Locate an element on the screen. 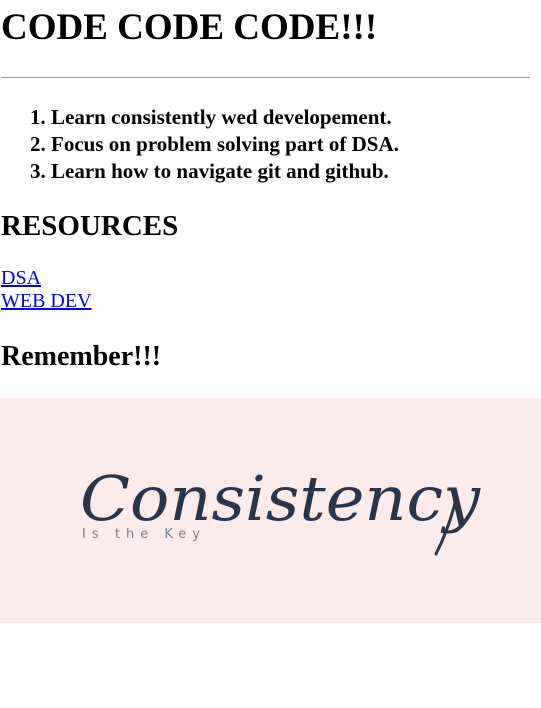  resources-heading: RESOURCES is located at coordinates (90, 226).